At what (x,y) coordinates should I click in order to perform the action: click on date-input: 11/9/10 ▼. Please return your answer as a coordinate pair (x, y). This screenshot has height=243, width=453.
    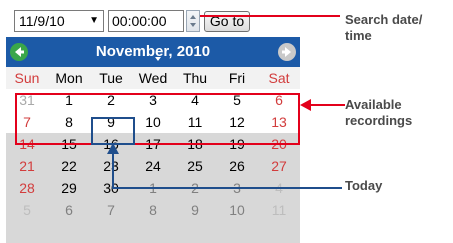
    Looking at the image, I should click on (59, 21).